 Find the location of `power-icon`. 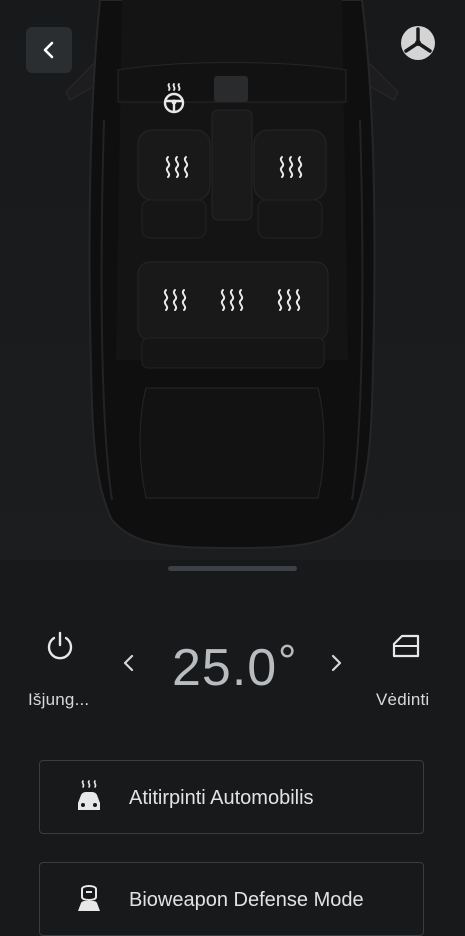

power-icon is located at coordinates (60, 645).